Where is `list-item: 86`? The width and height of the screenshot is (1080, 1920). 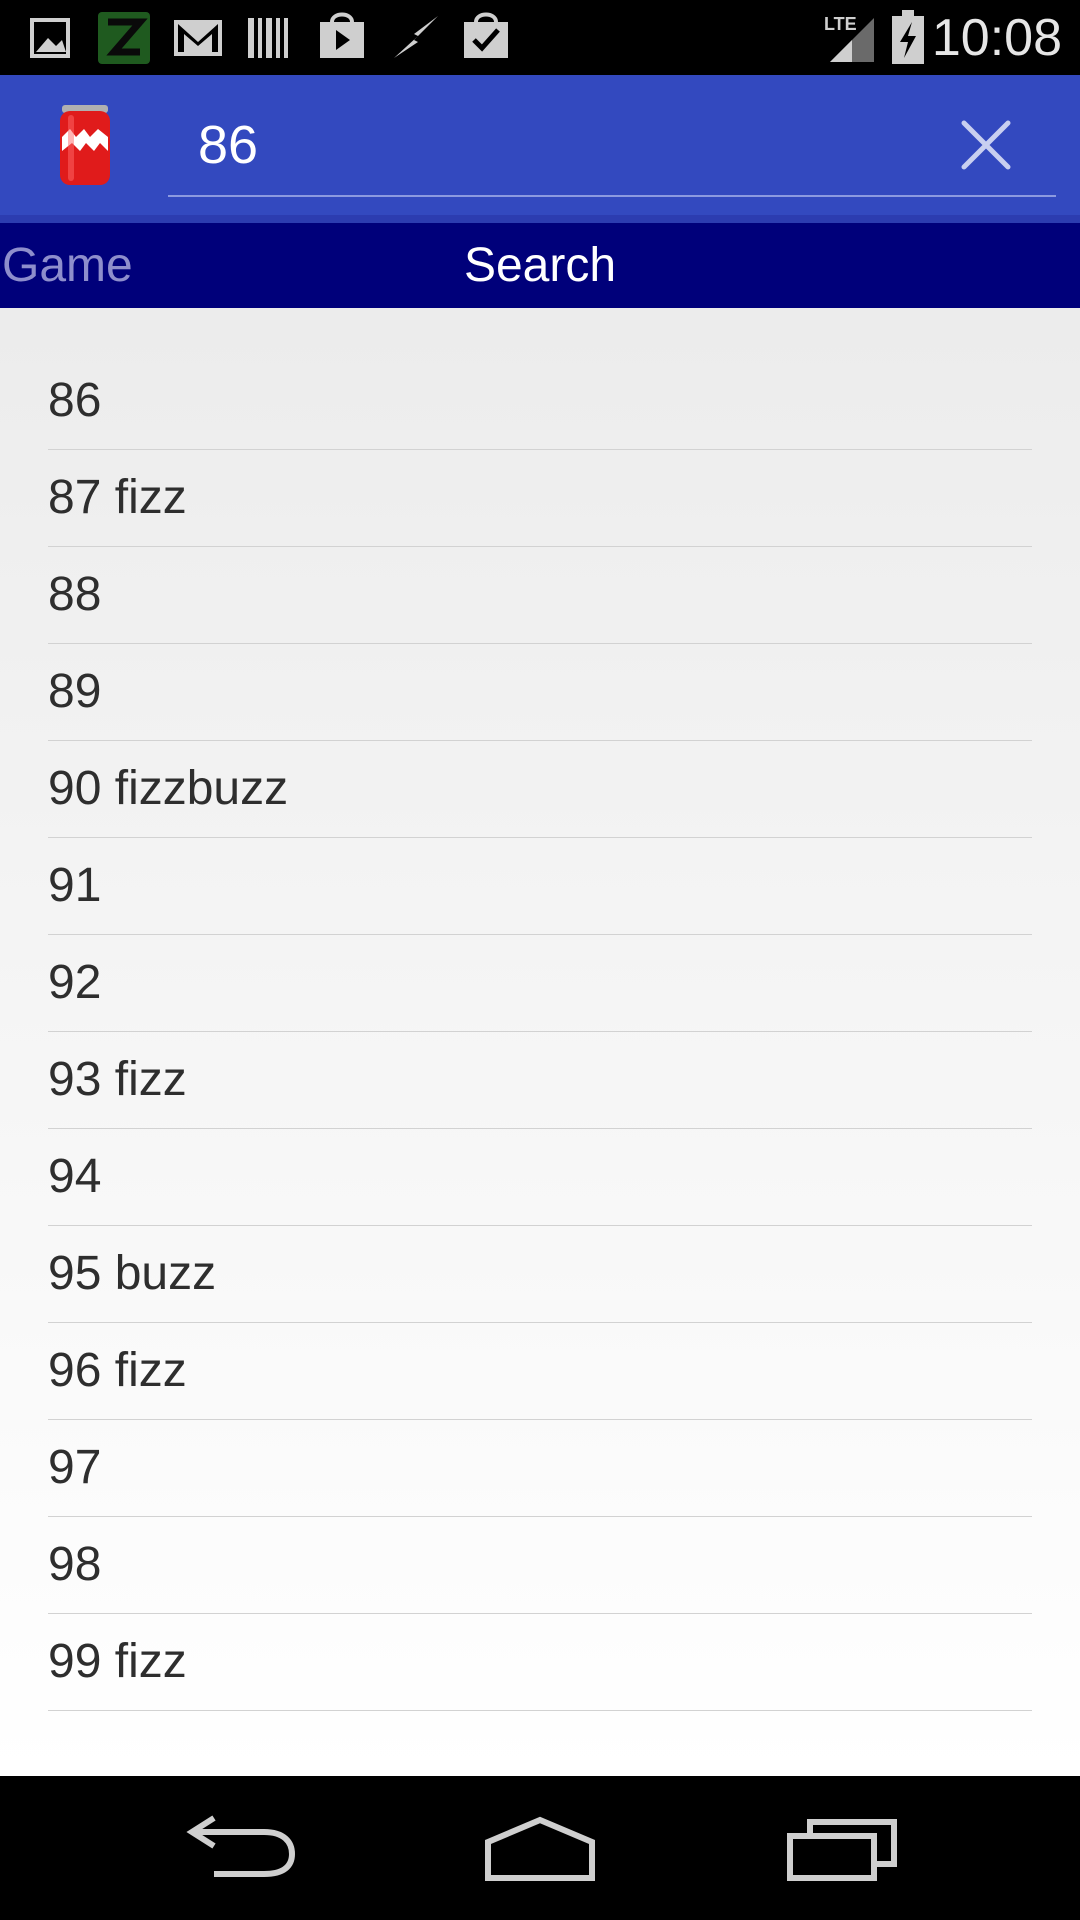
list-item: 86 is located at coordinates (540, 401).